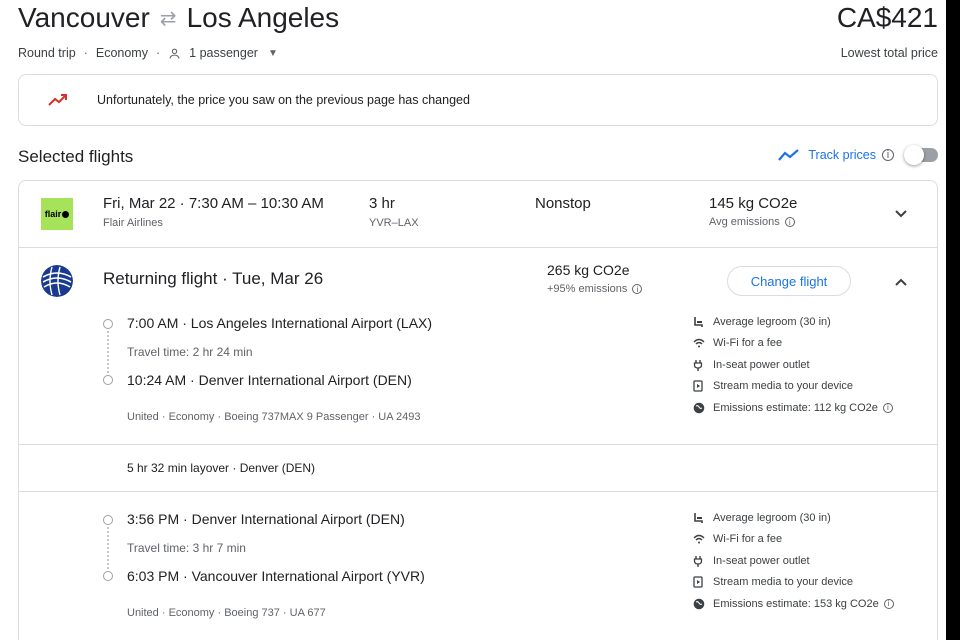 The height and width of the screenshot is (640, 960). Describe the element at coordinates (213, 278) in the screenshot. I see `returning-flight-title: Returning flight · Tue, Mar 26` at that location.